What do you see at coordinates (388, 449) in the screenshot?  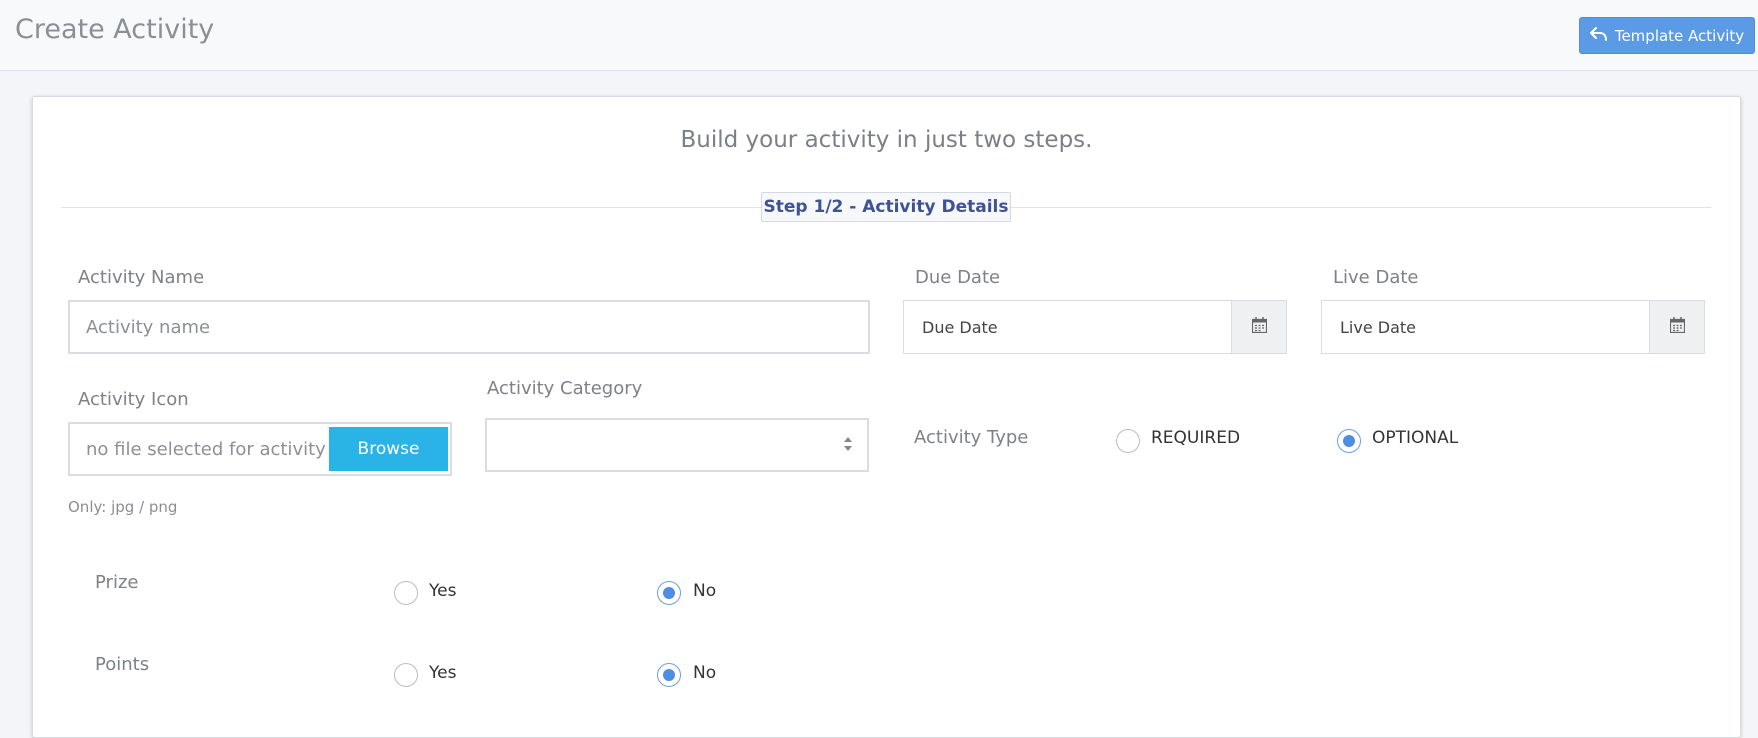 I see `browse-button: Browse` at bounding box center [388, 449].